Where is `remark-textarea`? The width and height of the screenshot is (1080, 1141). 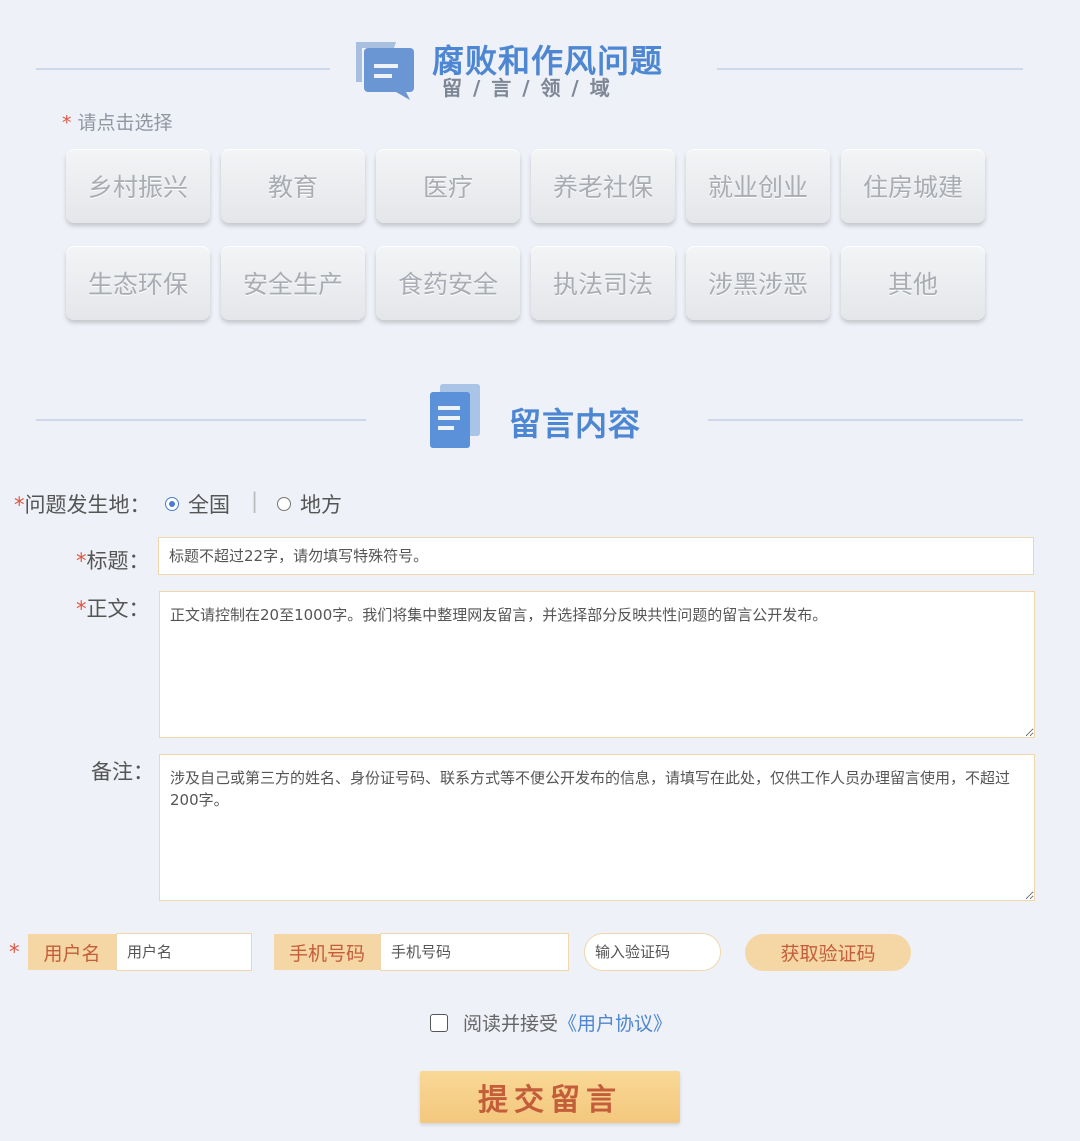
remark-textarea is located at coordinates (597, 827).